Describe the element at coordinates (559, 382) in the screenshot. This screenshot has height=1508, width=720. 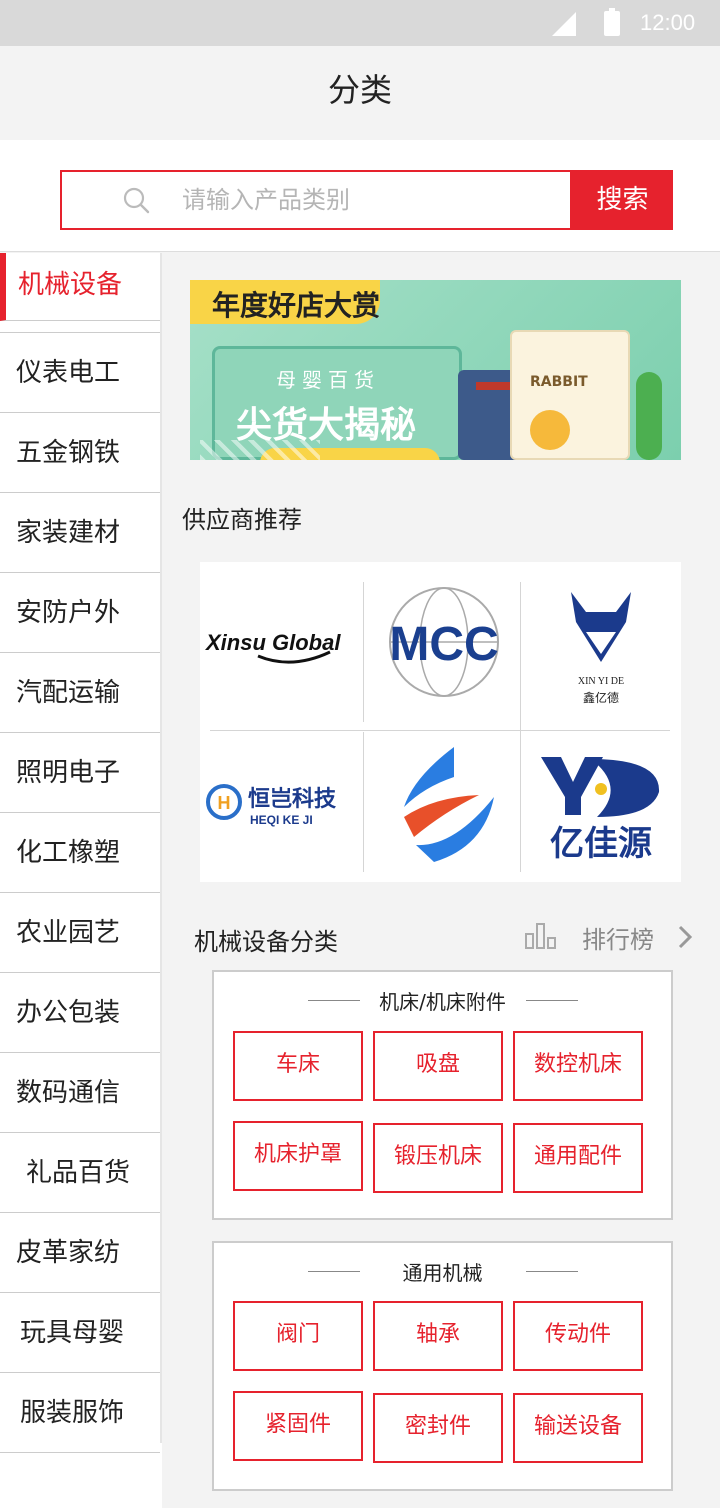
I see `cabinet-label: RABBIT` at that location.